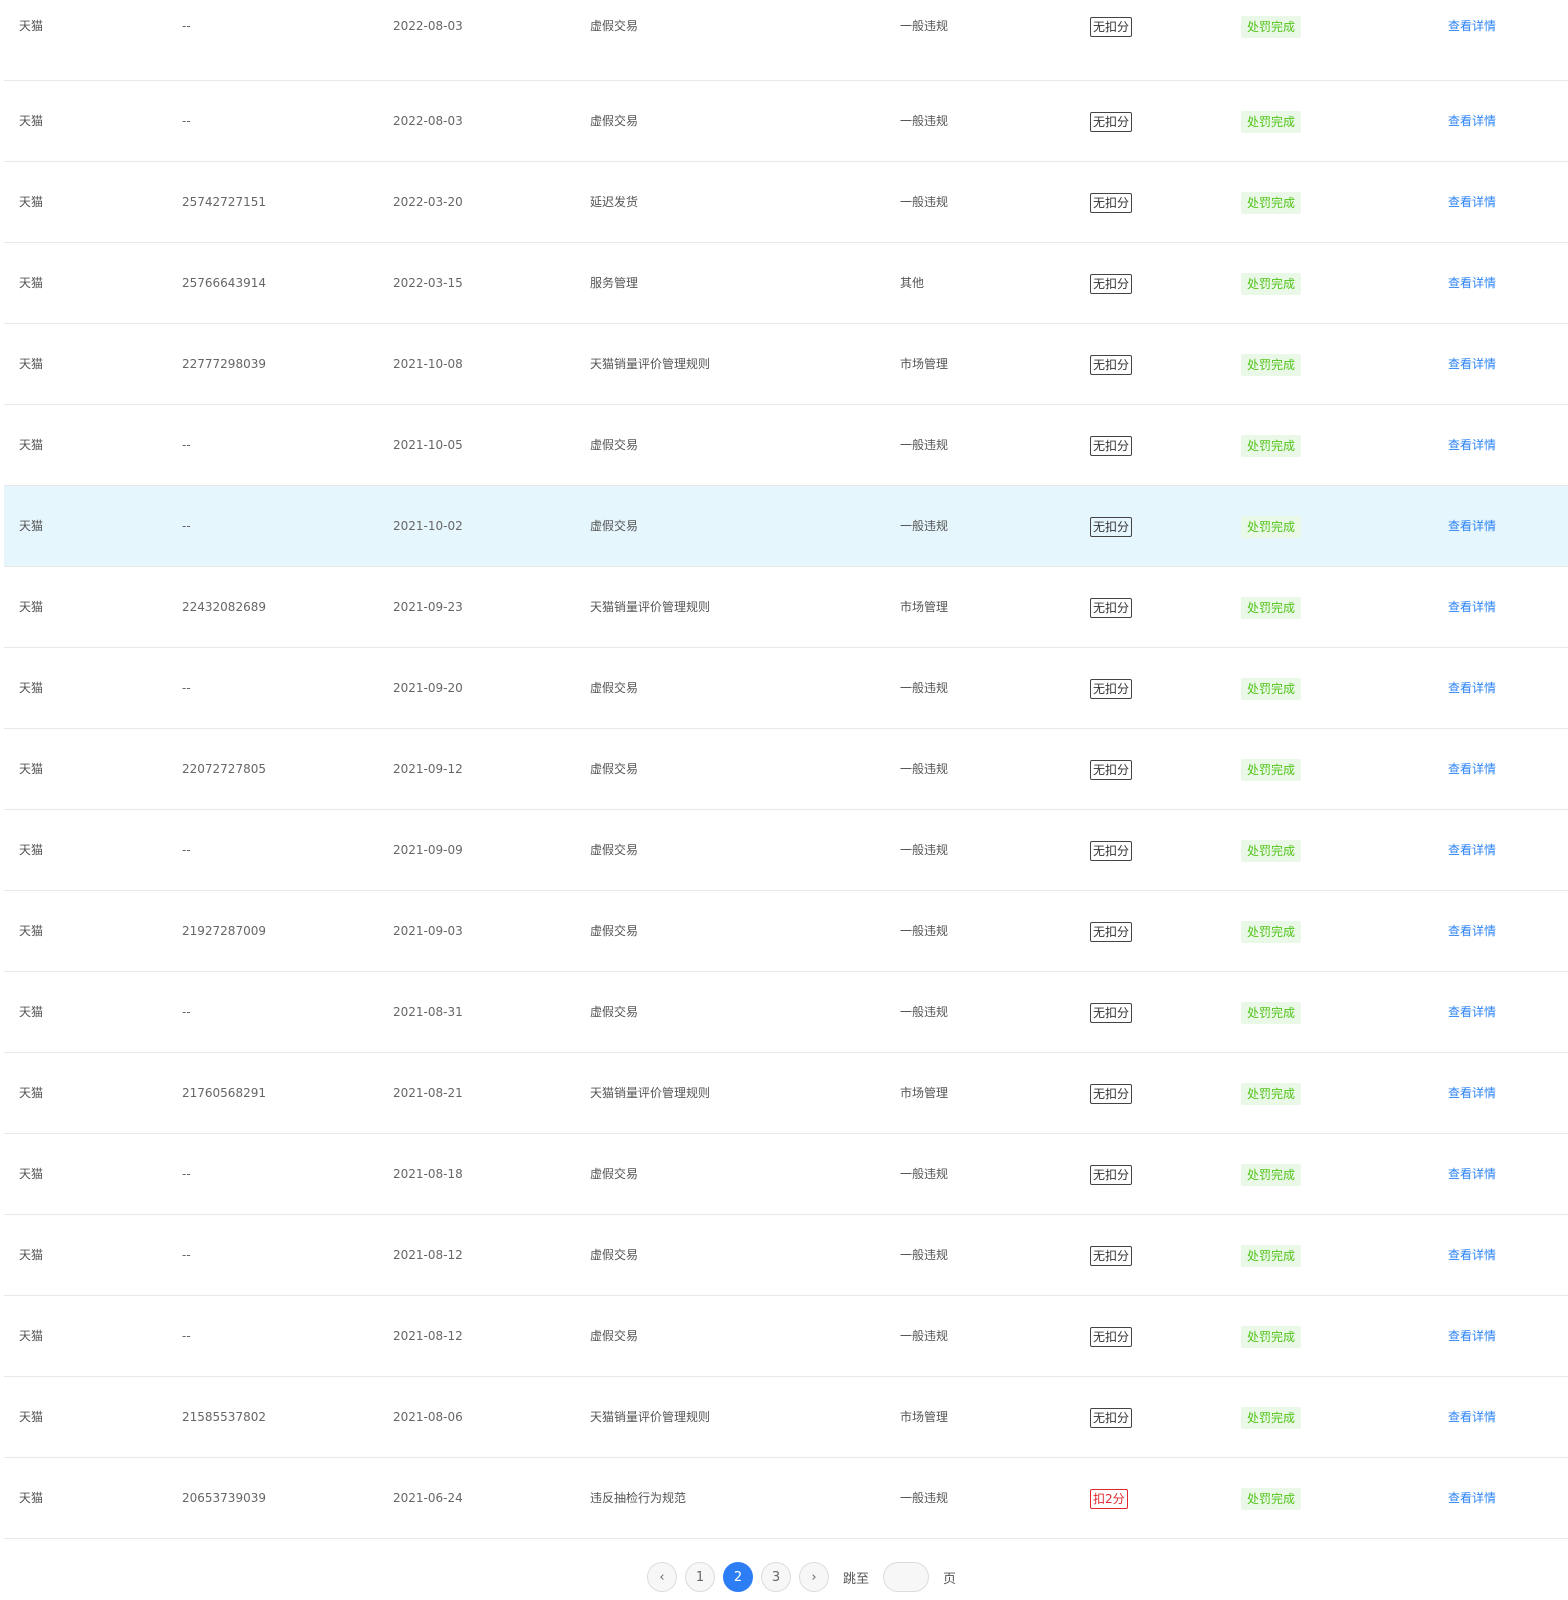 The image size is (1568, 1600). I want to click on order-id-cell: 22432082689, so click(224, 607).